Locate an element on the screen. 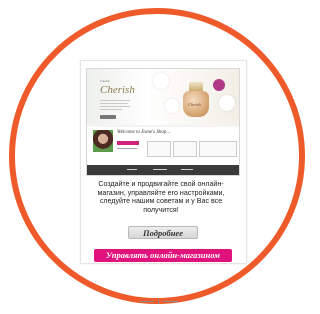  banner-brand: Cherish is located at coordinates (117, 90).